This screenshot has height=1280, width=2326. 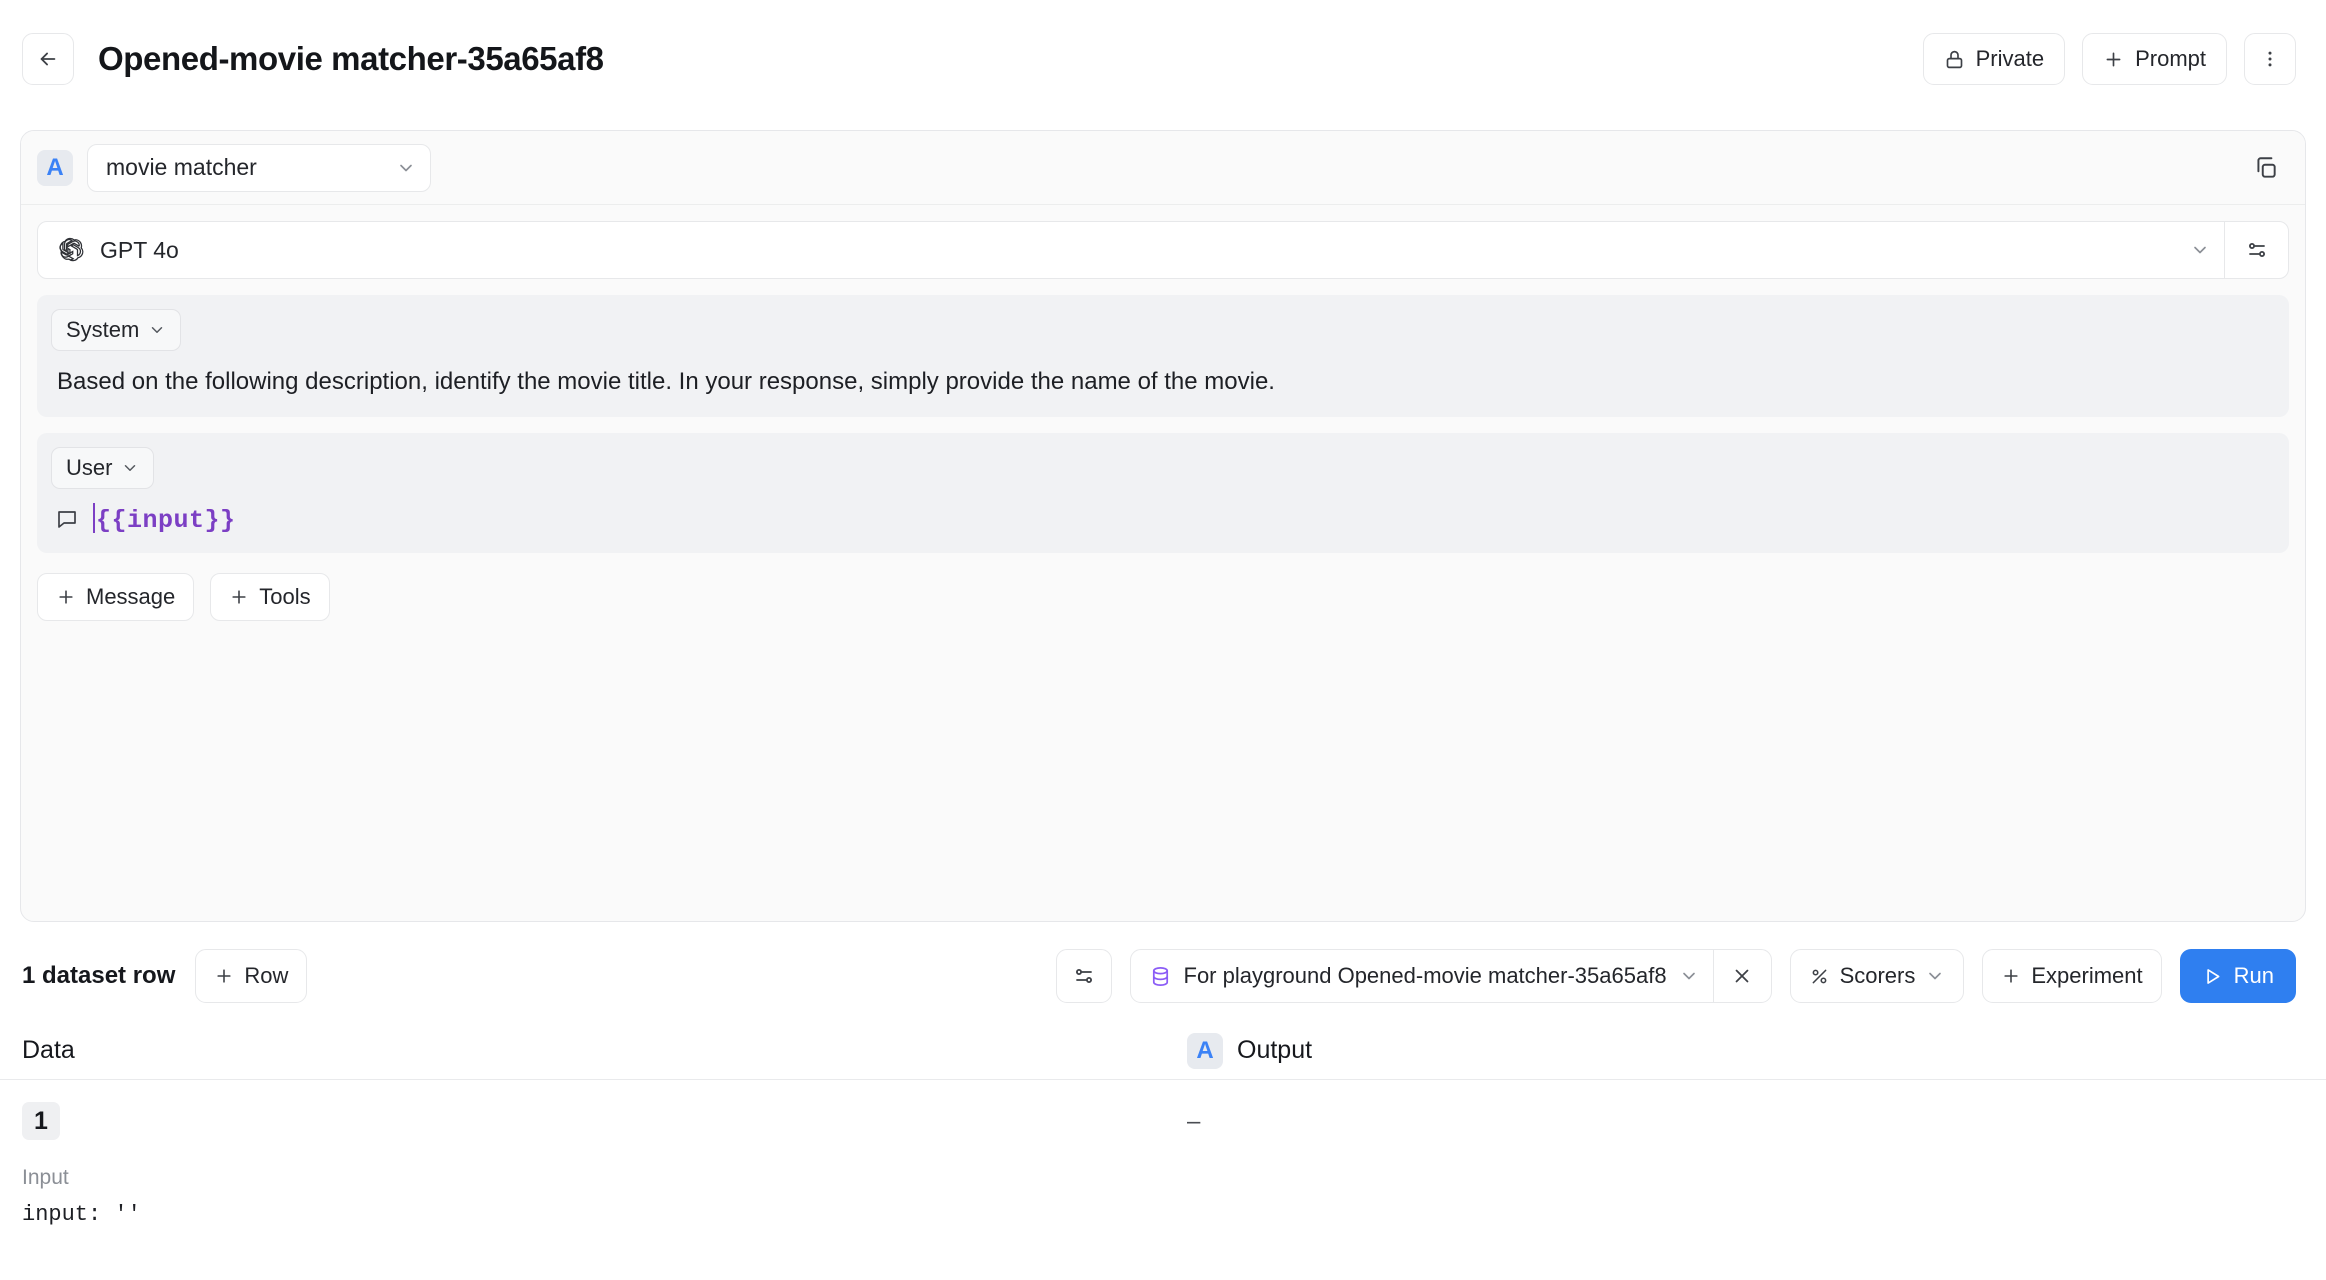 I want to click on table-header-row: Data A Output, so click(x=1163, y=1051).